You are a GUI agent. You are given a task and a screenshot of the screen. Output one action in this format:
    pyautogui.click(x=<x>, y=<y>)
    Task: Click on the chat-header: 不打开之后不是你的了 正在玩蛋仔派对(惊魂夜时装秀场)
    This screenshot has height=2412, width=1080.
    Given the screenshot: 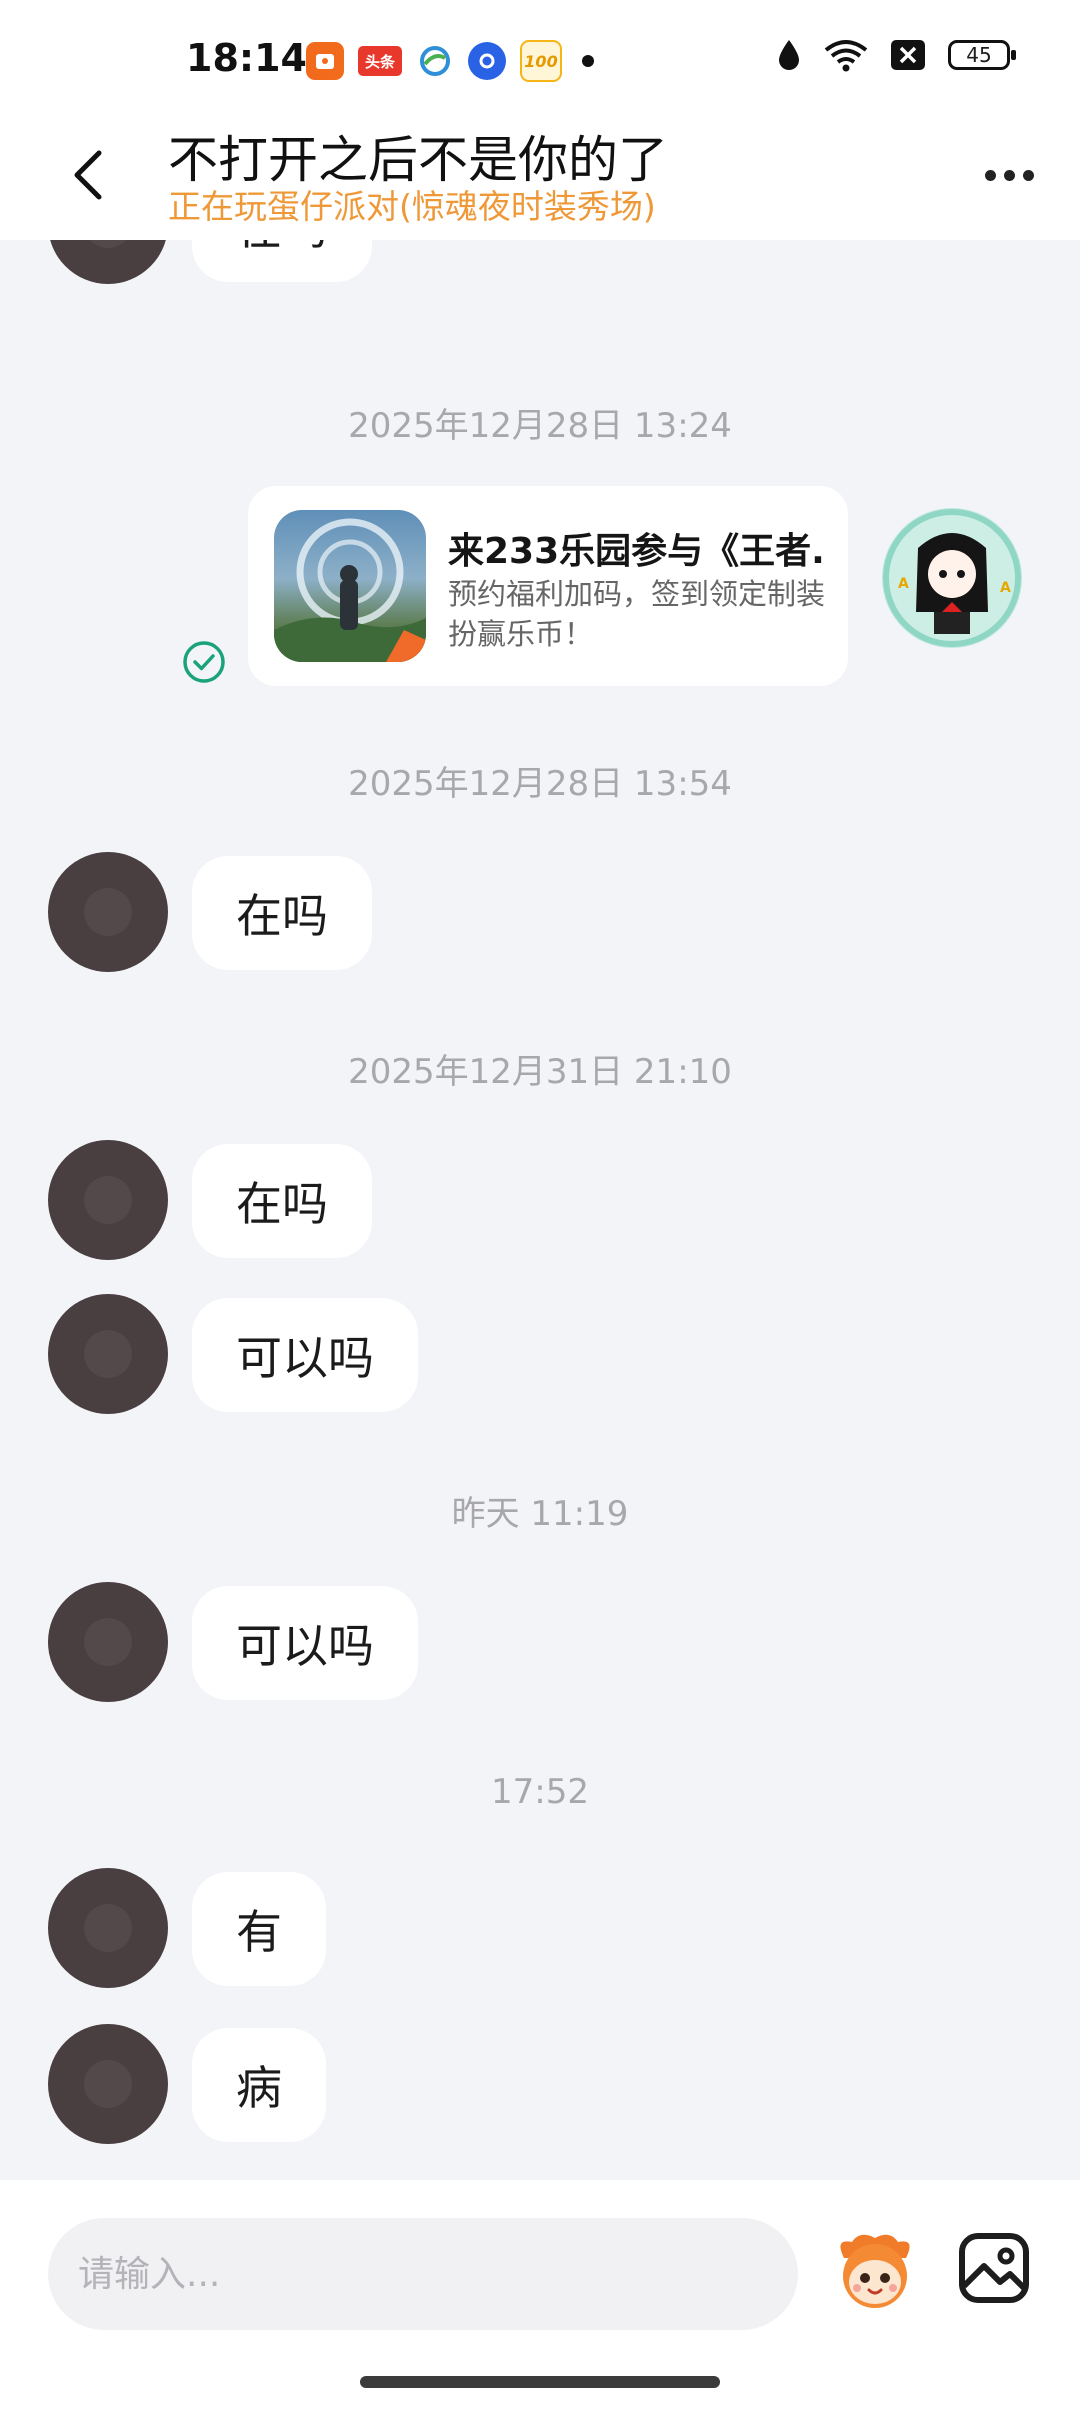 What is the action you would take?
    pyautogui.click(x=540, y=180)
    